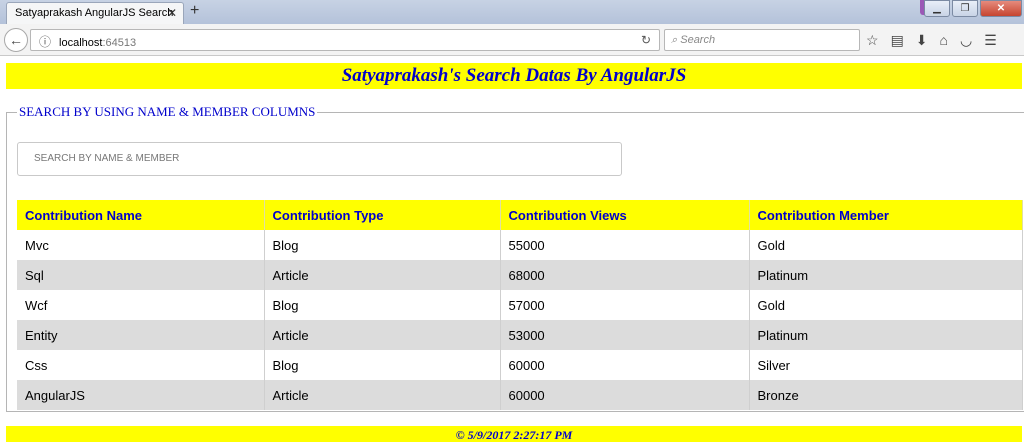 This screenshot has height=448, width=1024. Describe the element at coordinates (141, 365) in the screenshot. I see `table-cell: Css` at that location.